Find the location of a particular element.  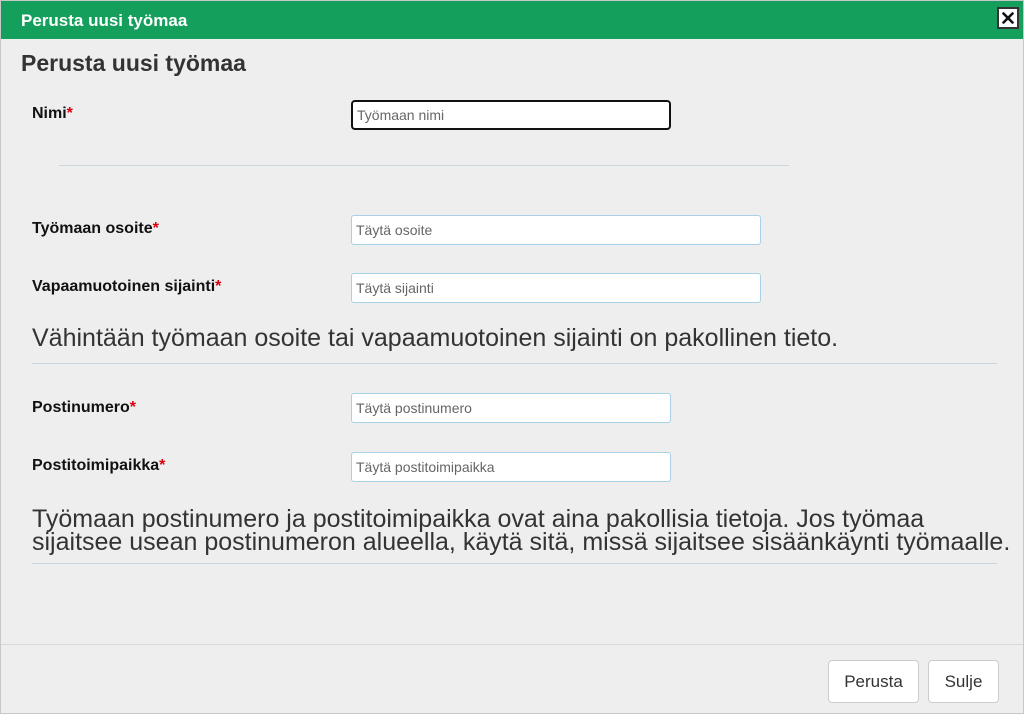

postal-code-label-text: Postinumero is located at coordinates (81, 407).